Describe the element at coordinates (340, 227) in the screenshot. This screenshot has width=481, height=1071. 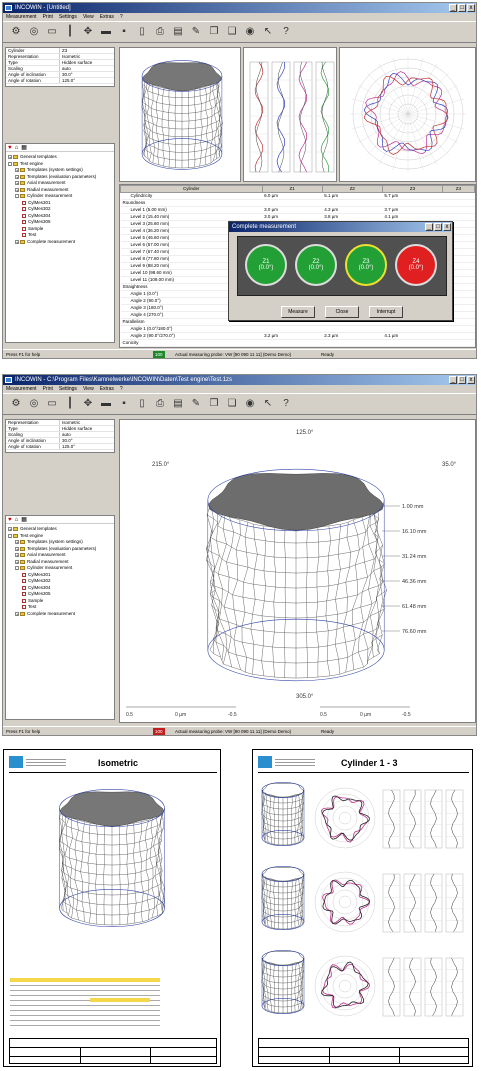
I see `dialog-title-bar: Complete measurement _ □ x` at that location.